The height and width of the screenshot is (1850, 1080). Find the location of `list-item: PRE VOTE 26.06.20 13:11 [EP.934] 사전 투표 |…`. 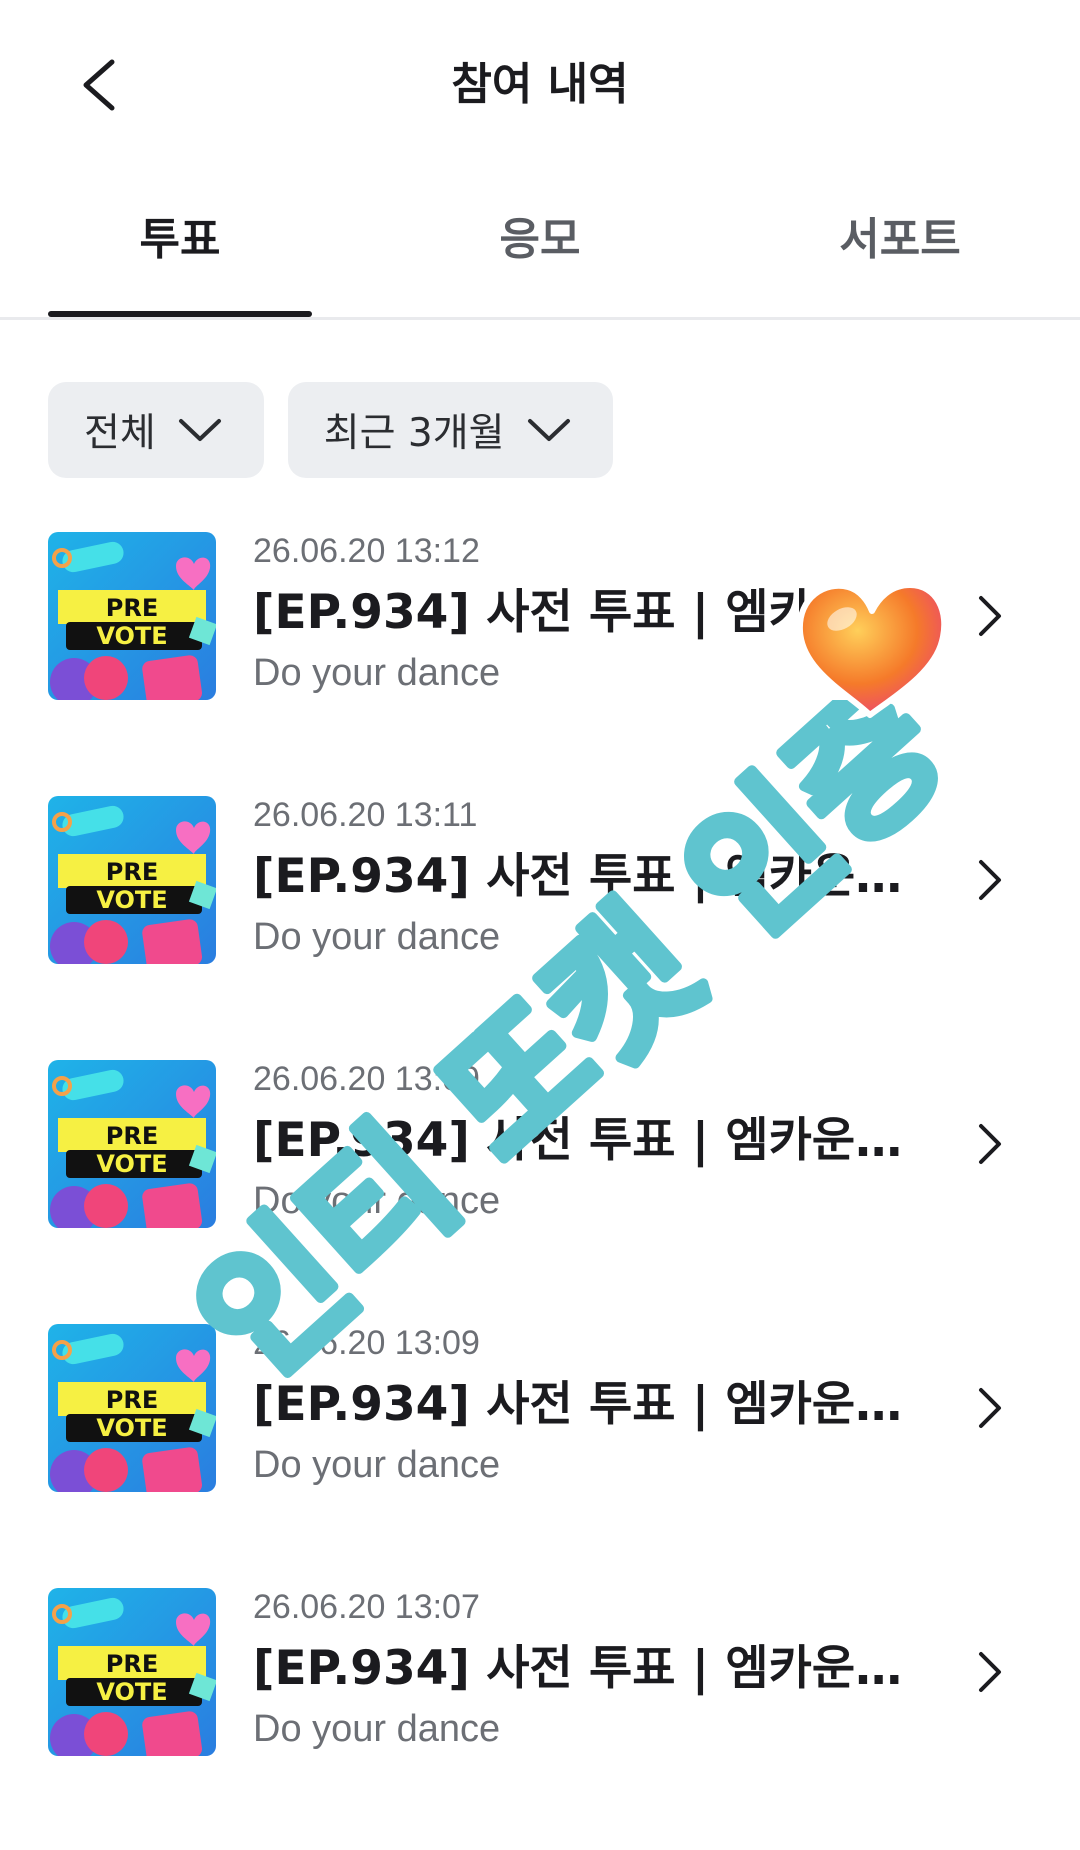

list-item: PRE VOTE 26.06.20 13:11 [EP.934] 사전 투표 |… is located at coordinates (540, 926).